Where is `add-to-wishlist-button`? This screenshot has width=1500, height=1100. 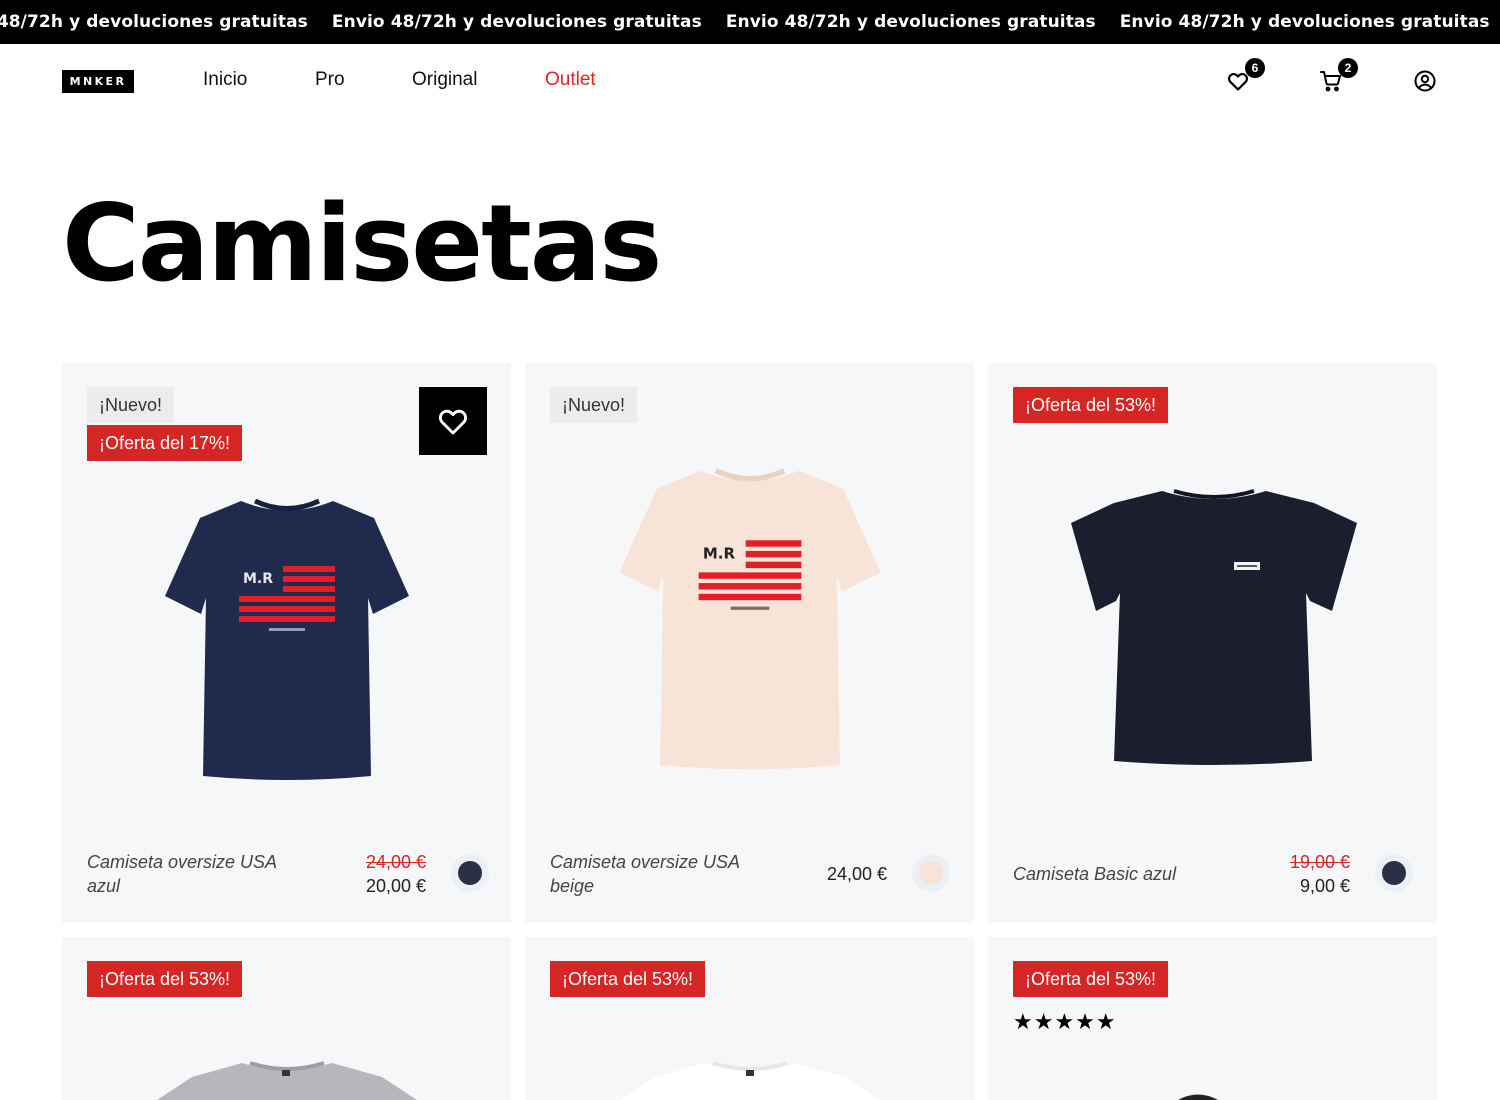 add-to-wishlist-button is located at coordinates (453, 421).